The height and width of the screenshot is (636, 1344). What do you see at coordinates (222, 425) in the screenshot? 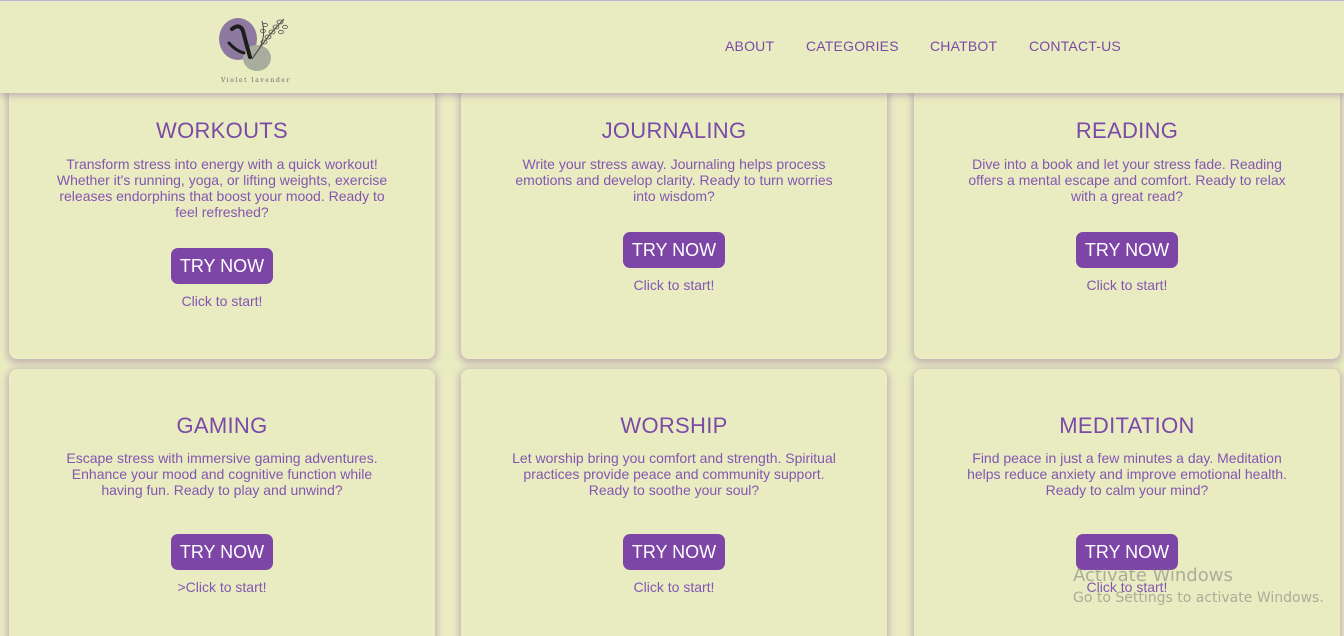
I see `card-title: GAMING` at bounding box center [222, 425].